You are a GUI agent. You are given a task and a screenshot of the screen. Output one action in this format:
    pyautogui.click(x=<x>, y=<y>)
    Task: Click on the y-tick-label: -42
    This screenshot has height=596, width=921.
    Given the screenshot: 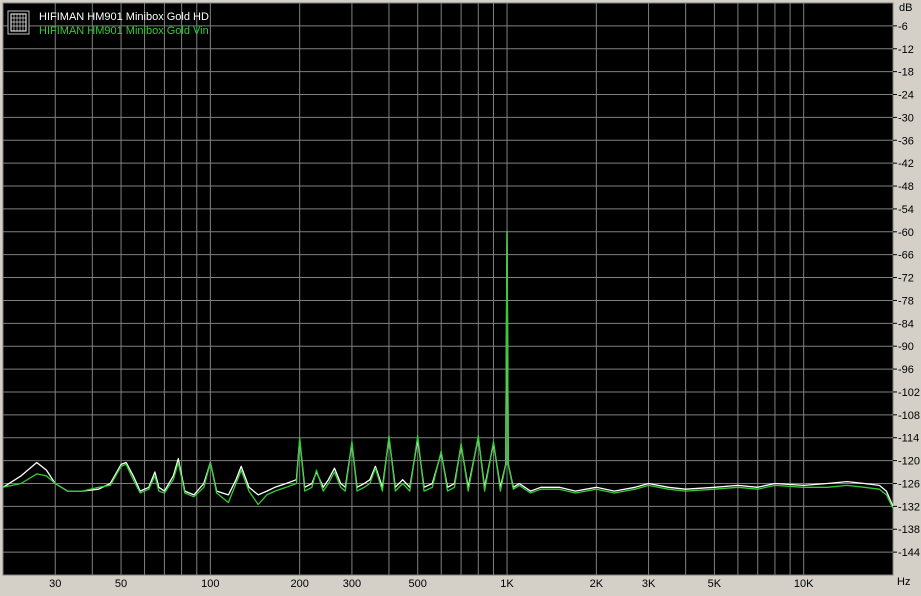 What is the action you would take?
    pyautogui.click(x=906, y=164)
    